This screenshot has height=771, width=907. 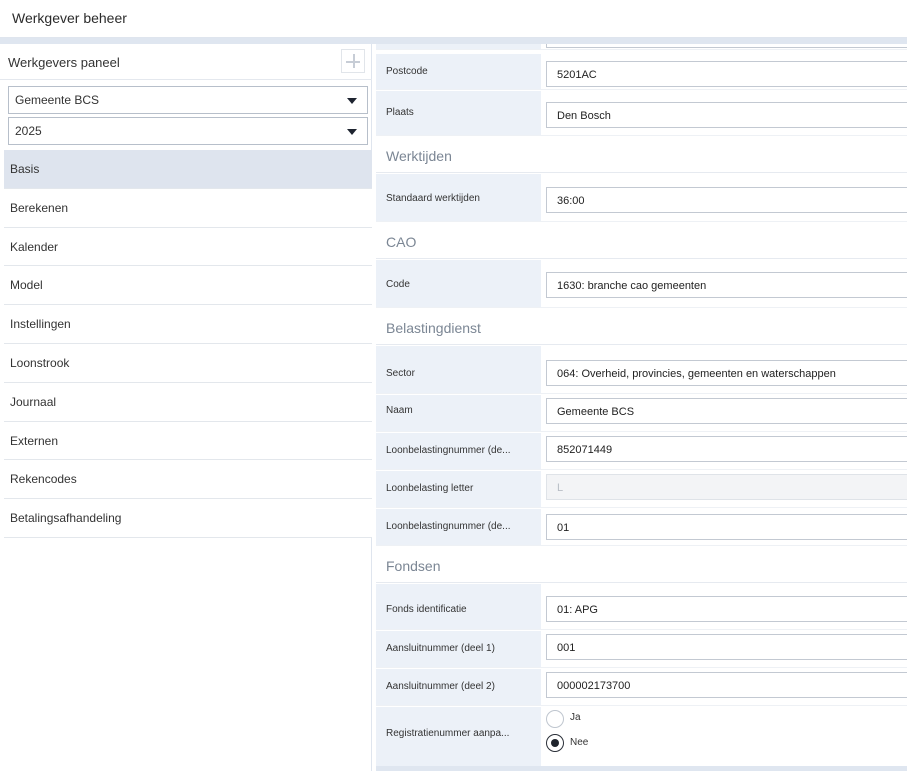 What do you see at coordinates (400, 373) in the screenshot?
I see `sector-label: Sector` at bounding box center [400, 373].